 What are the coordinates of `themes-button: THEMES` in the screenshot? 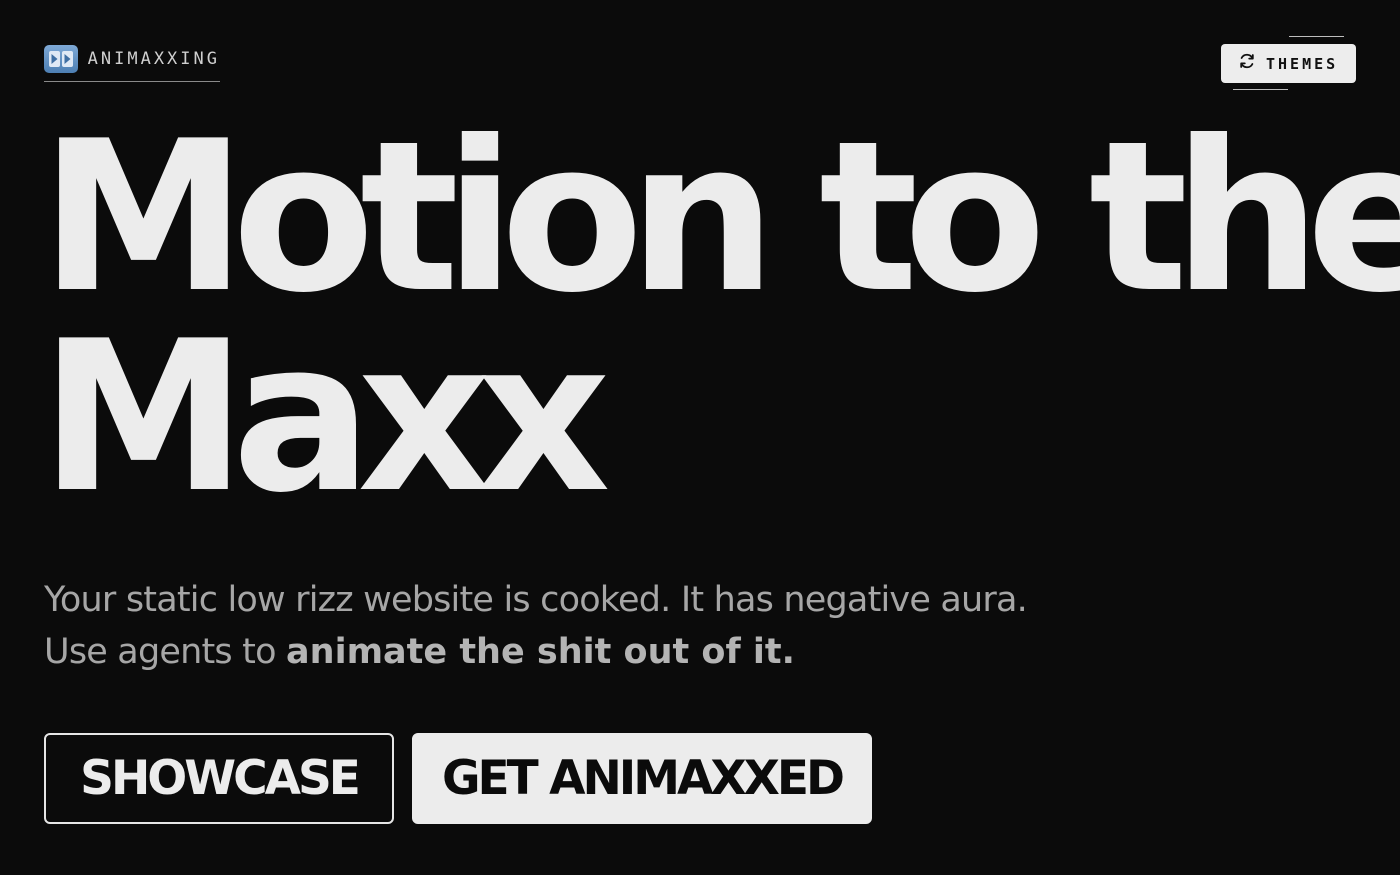 It's located at (1288, 63).